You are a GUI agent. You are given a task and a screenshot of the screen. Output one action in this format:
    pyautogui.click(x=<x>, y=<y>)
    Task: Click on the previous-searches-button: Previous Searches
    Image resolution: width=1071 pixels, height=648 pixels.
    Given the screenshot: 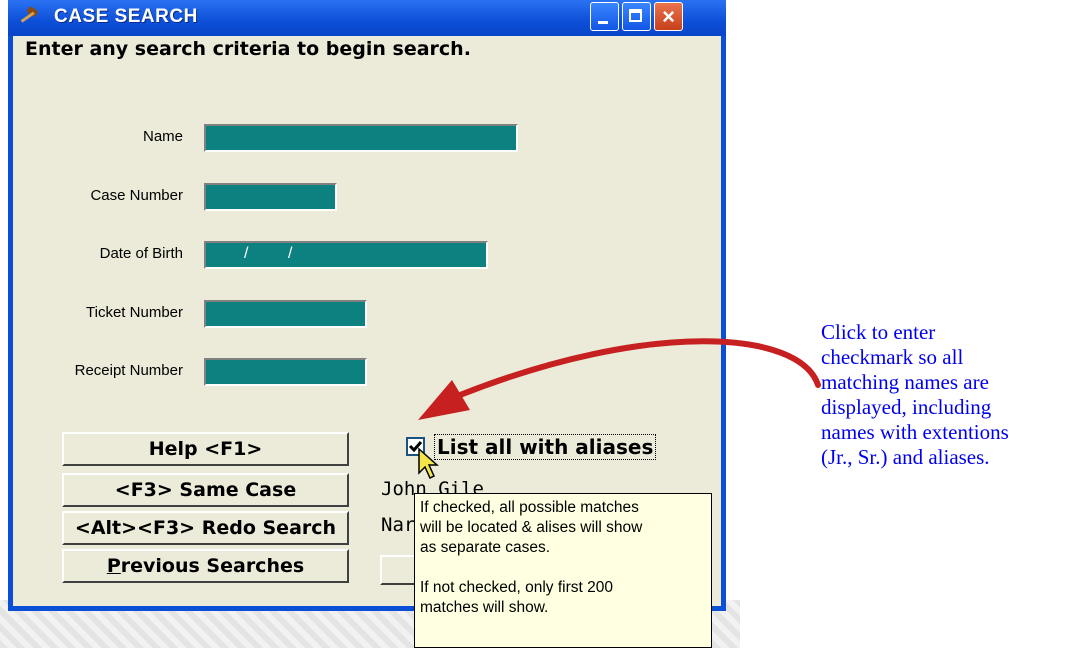 What is the action you would take?
    pyautogui.click(x=205, y=566)
    